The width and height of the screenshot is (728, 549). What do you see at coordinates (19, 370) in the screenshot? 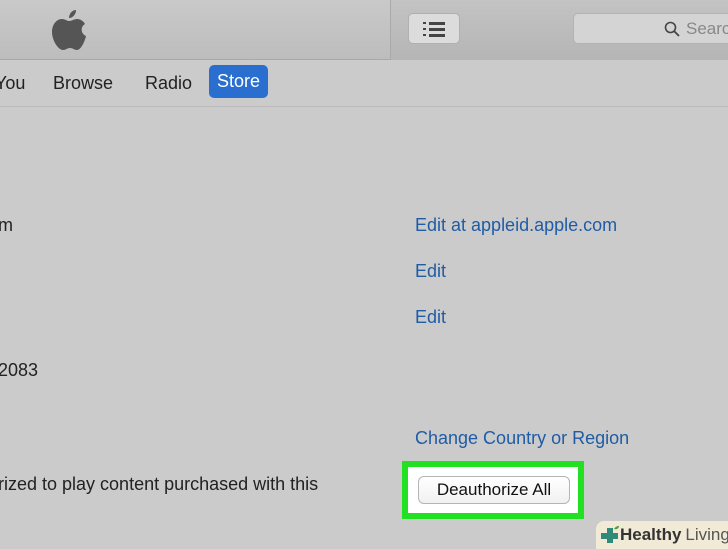
I see `phone-value: 2083` at bounding box center [19, 370].